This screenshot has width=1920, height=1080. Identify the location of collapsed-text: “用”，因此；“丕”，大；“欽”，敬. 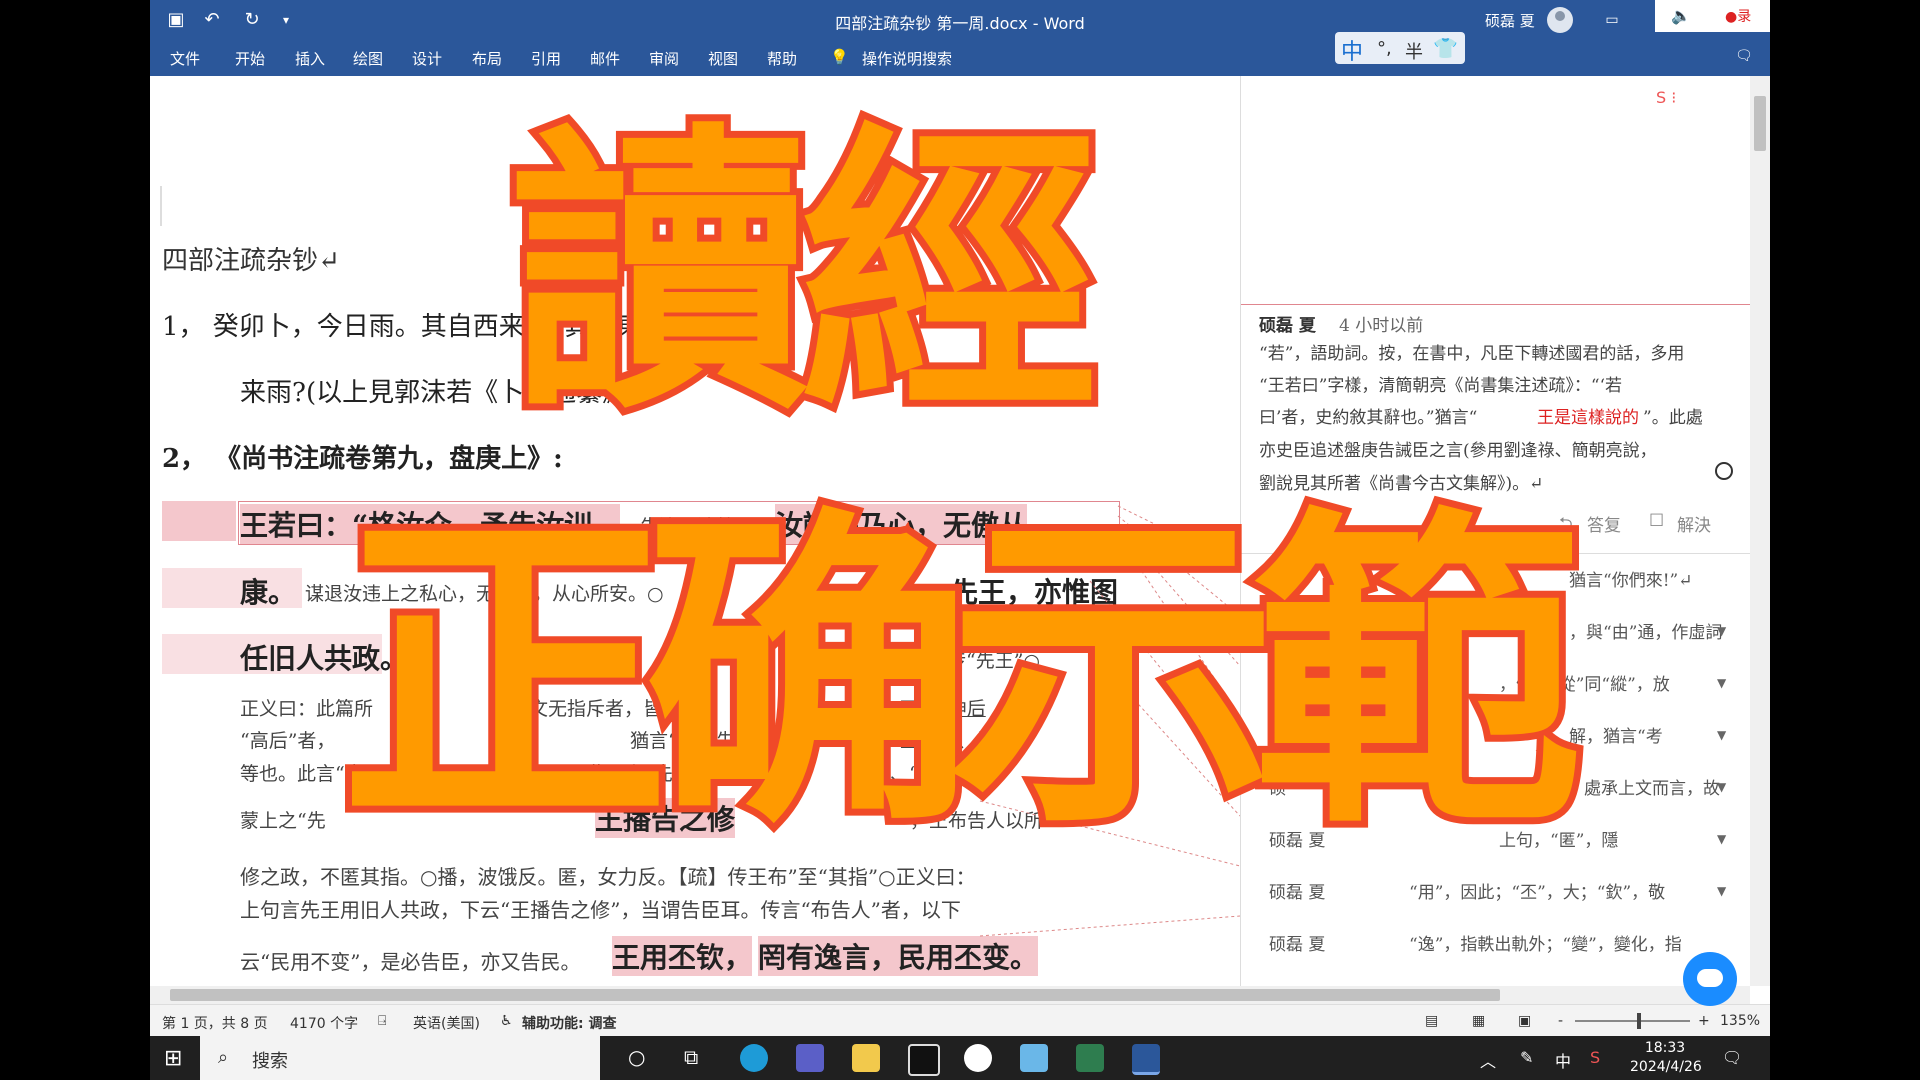
(1537, 893).